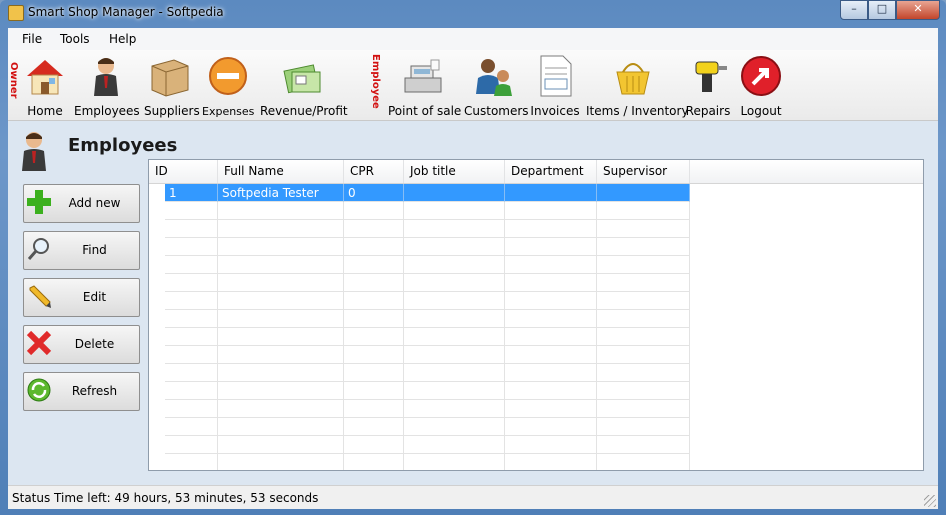 This screenshot has width=946, height=515. I want to click on toolbar-suppliers-button: Suppliers, so click(172, 85).